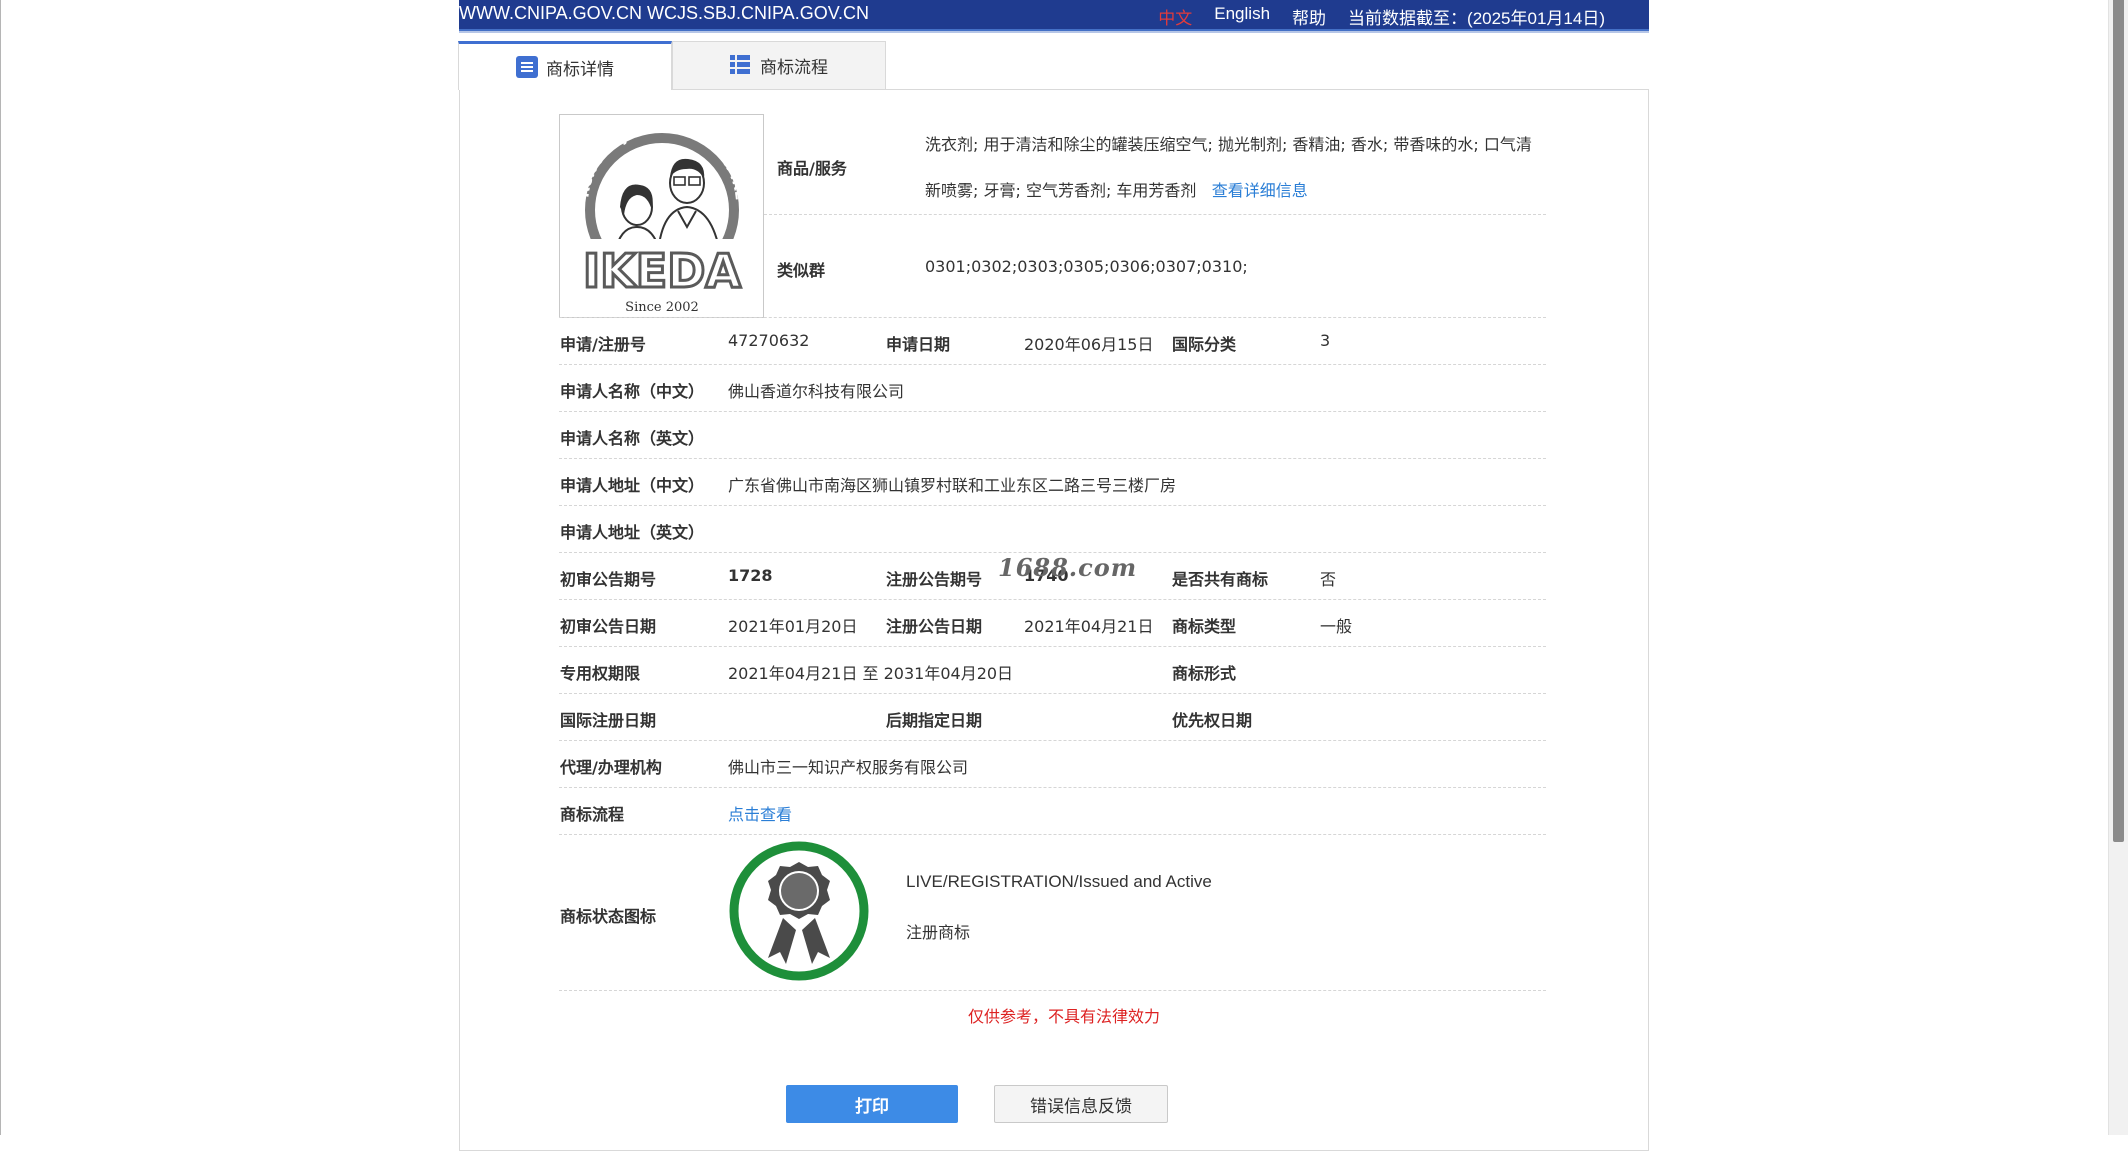  I want to click on agent-value: 佛山市三一知识产权服务有限公司, so click(848, 767).